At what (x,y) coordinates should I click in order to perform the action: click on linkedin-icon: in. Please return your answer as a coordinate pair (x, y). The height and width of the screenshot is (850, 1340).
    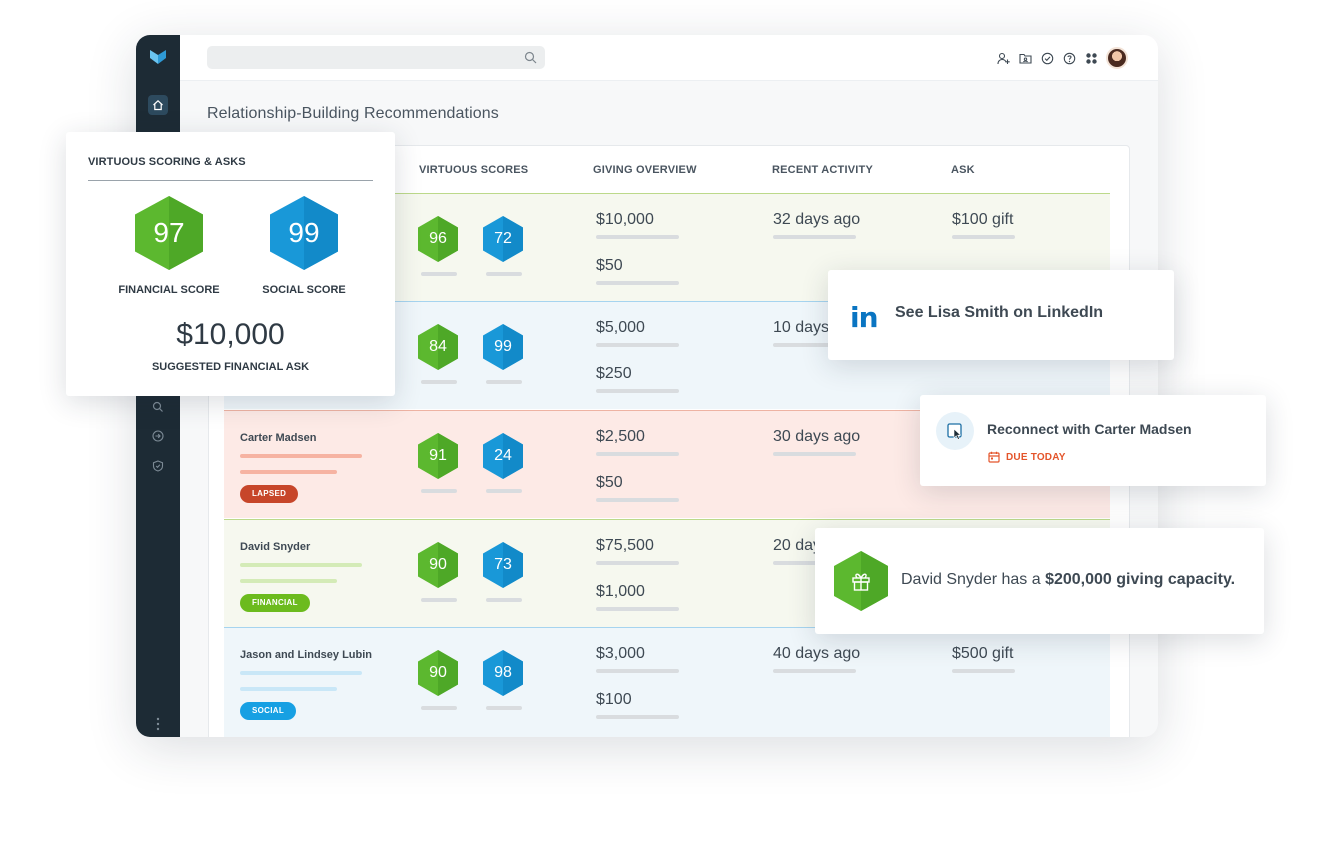
    Looking at the image, I should click on (864, 317).